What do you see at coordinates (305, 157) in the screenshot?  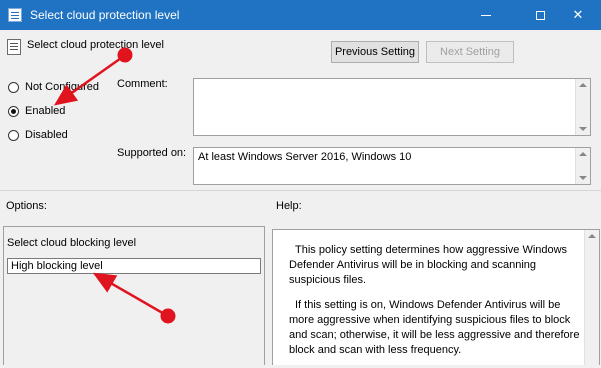 I see `supported-on-value: At least Windows Server 2016, Windows 10` at bounding box center [305, 157].